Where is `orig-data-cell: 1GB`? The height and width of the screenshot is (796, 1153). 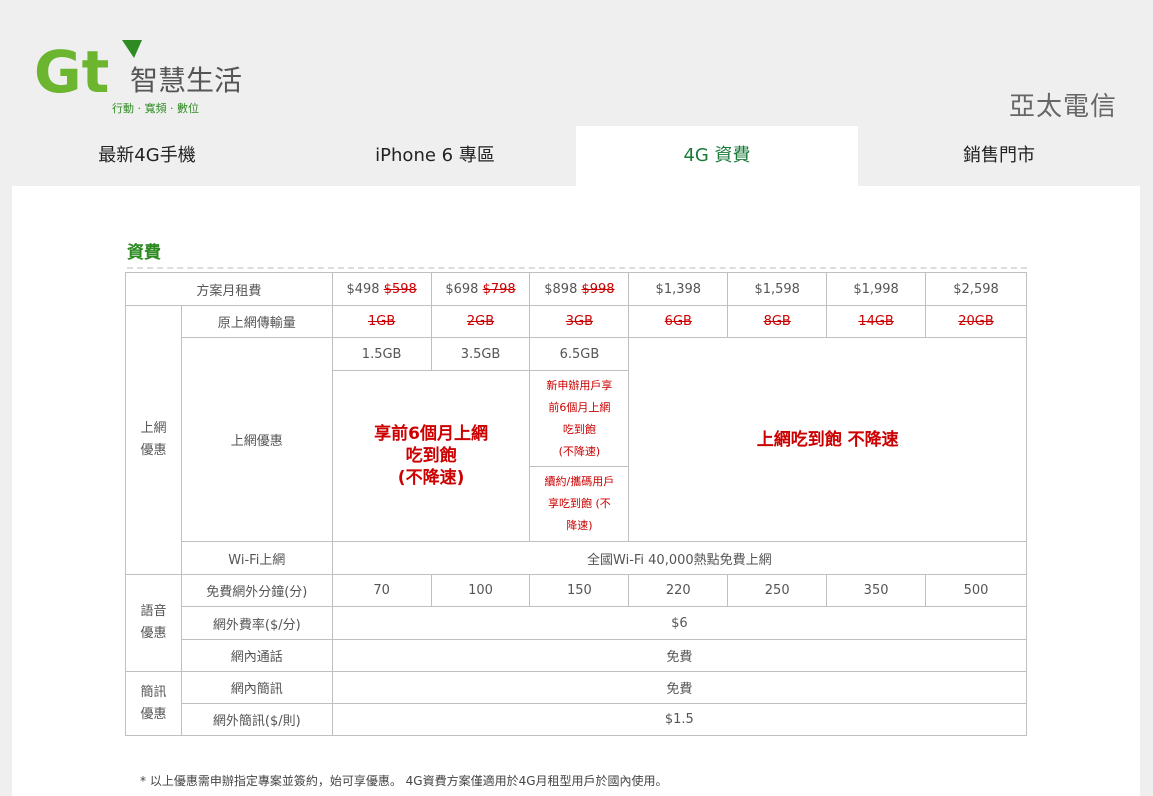 orig-data-cell: 1GB is located at coordinates (381, 321).